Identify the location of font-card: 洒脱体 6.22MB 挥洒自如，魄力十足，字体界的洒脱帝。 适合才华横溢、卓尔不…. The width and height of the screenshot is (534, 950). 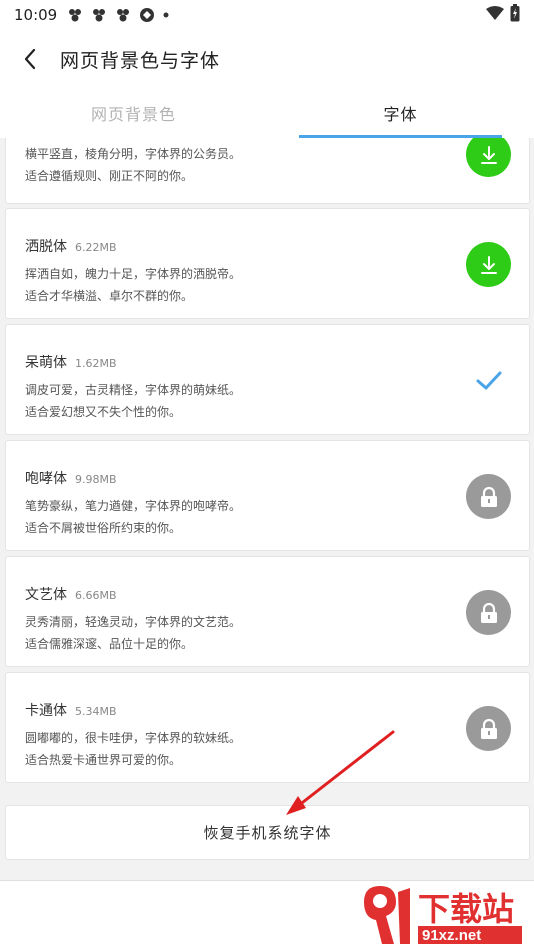
(267, 263).